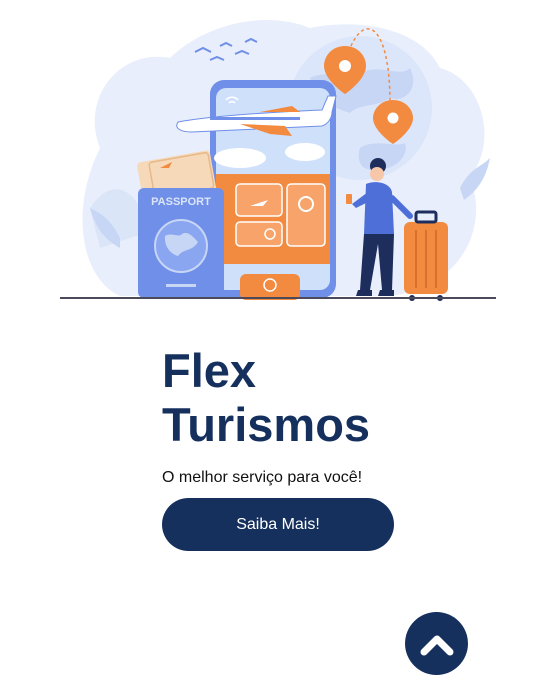 The width and height of the screenshot is (560, 690). I want to click on chevron-up-icon, so click(436, 645).